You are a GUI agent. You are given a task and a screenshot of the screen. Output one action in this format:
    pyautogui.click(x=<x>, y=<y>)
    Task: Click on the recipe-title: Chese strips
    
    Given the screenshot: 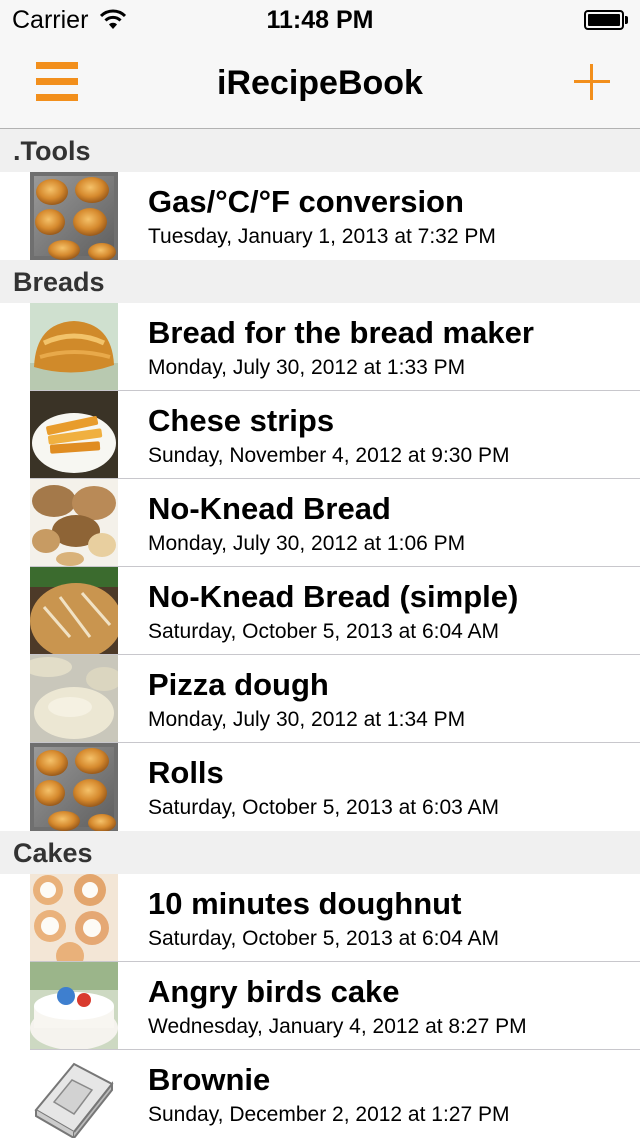 What is the action you would take?
    pyautogui.click(x=241, y=420)
    